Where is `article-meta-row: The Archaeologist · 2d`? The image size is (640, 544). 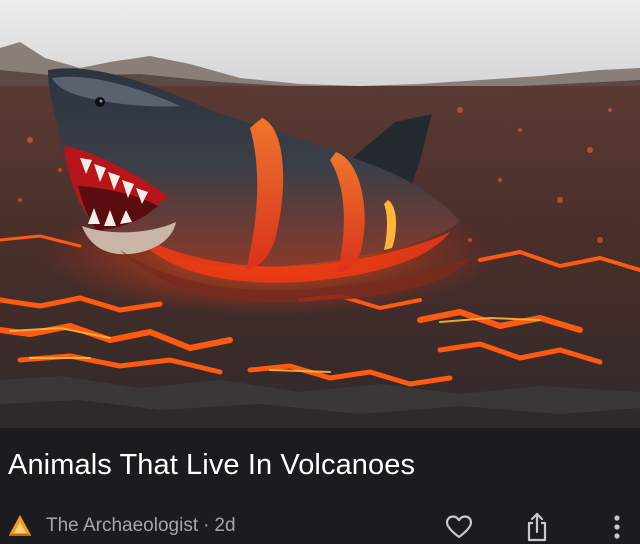 article-meta-row: The Archaeologist · 2d is located at coordinates (320, 523).